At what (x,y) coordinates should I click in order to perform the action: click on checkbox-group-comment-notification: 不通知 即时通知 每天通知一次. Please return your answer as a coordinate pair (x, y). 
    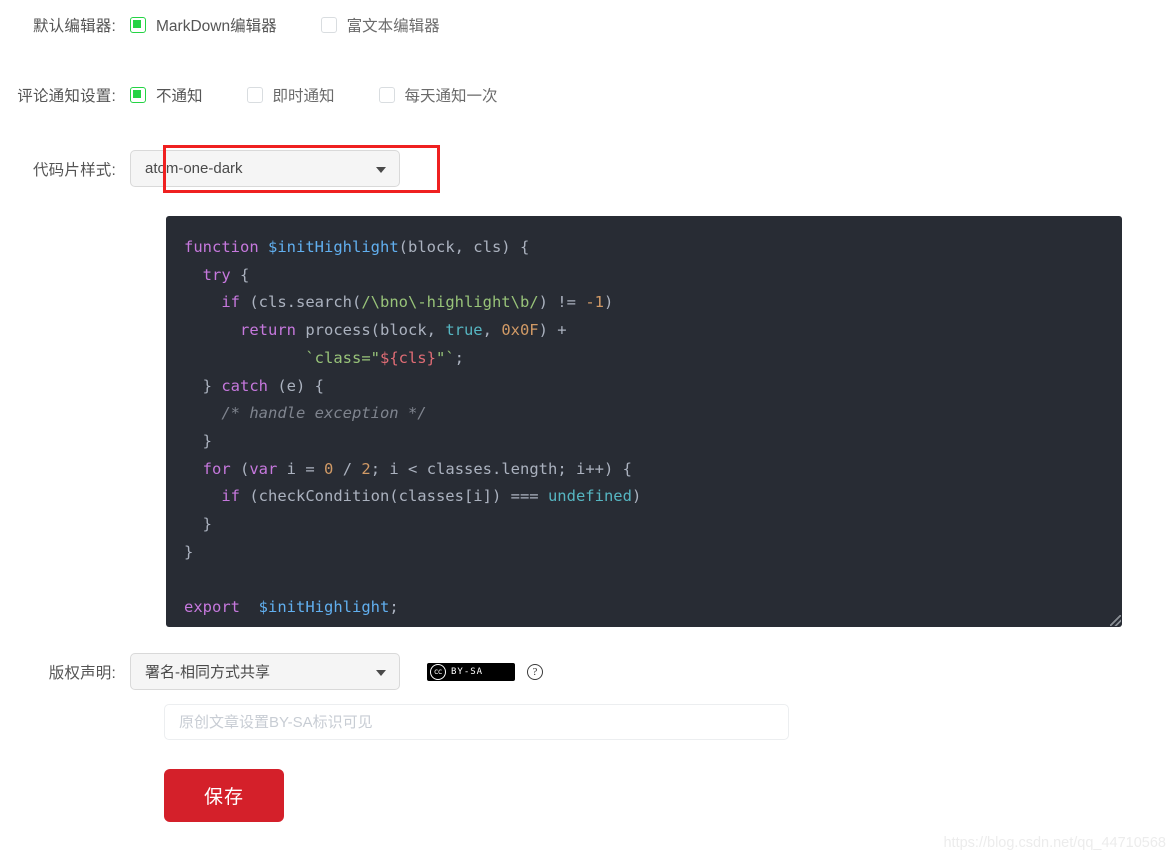
    Looking at the image, I should click on (314, 95).